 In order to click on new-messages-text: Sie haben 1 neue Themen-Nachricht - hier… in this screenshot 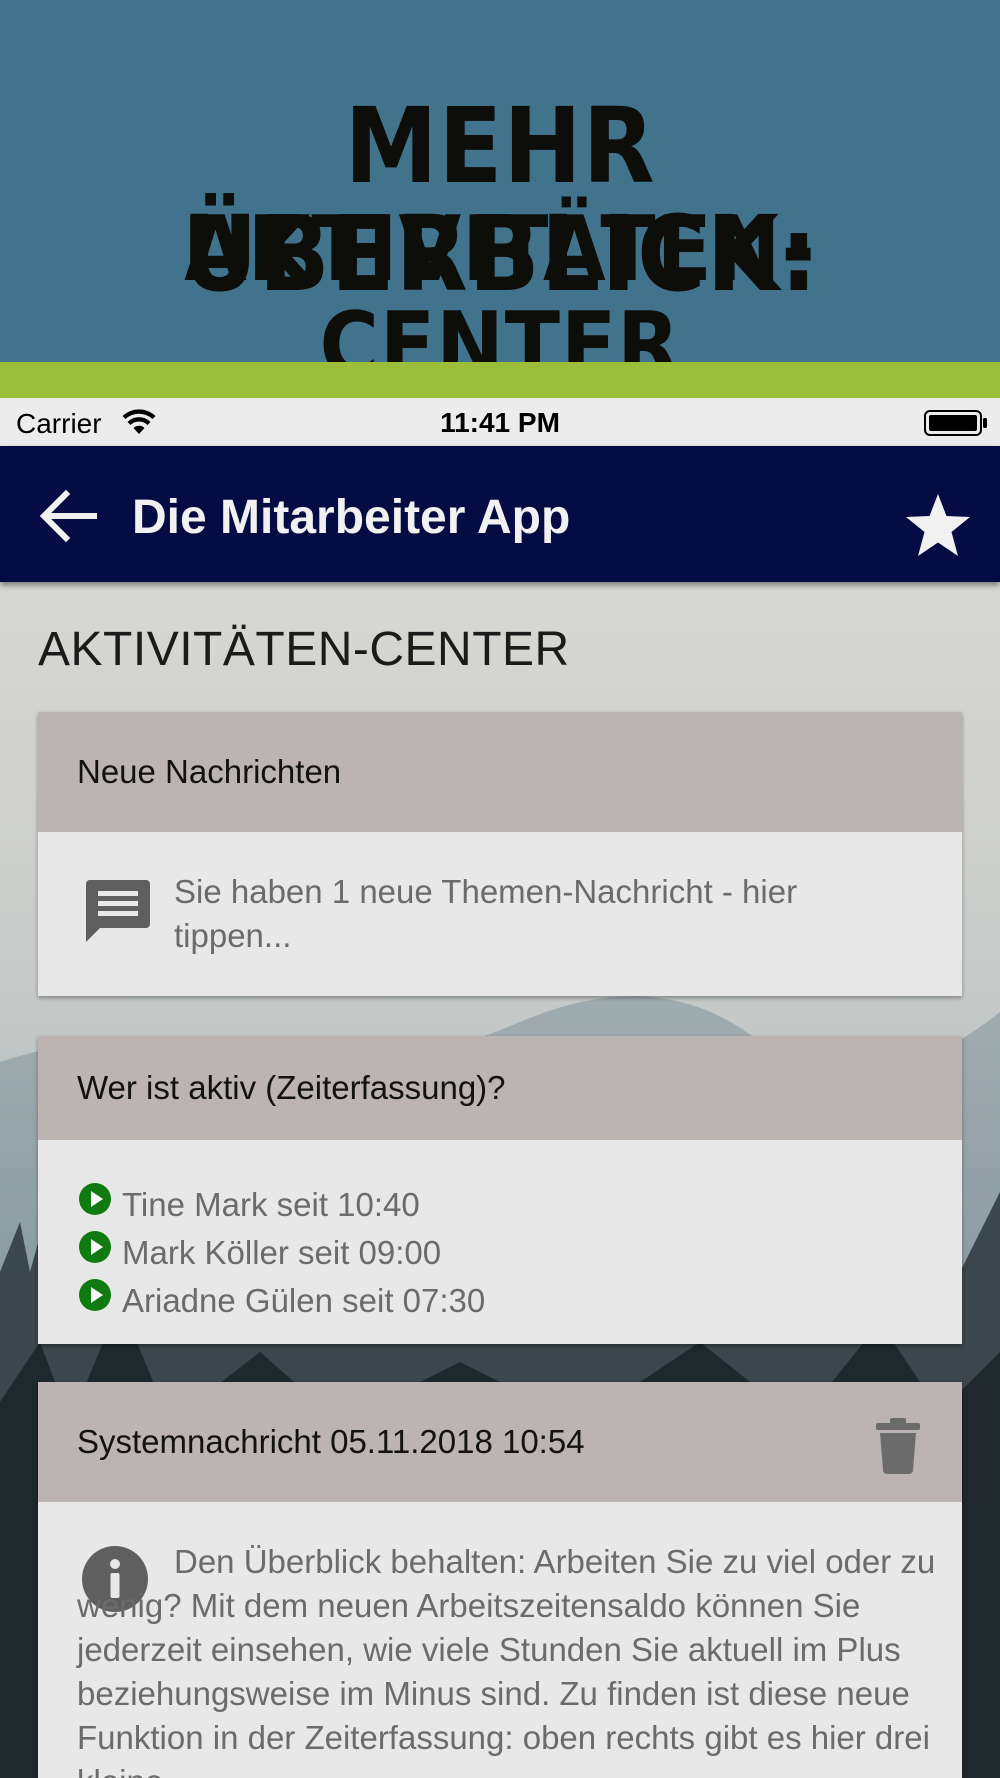, I will do `click(534, 914)`.